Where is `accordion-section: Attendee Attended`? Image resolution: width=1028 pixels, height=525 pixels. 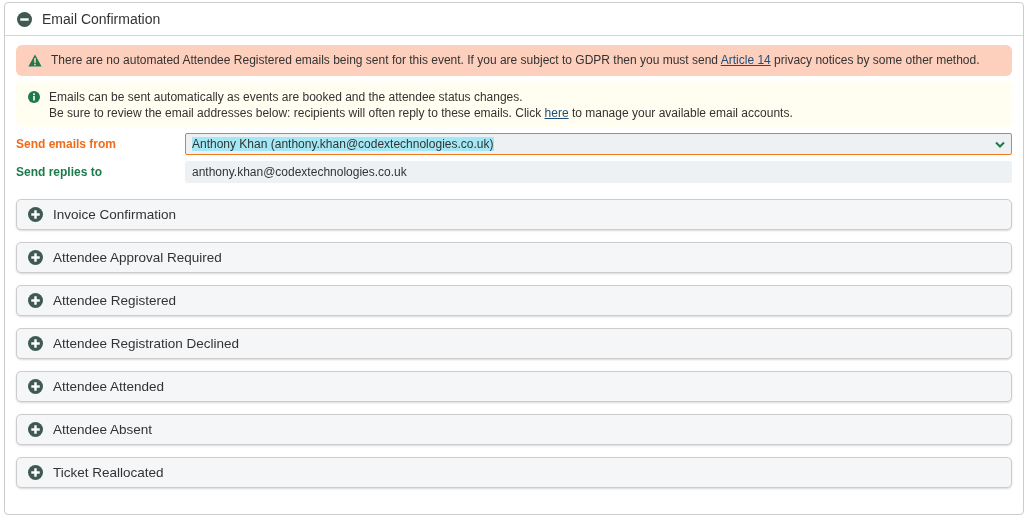 accordion-section: Attendee Attended is located at coordinates (514, 386).